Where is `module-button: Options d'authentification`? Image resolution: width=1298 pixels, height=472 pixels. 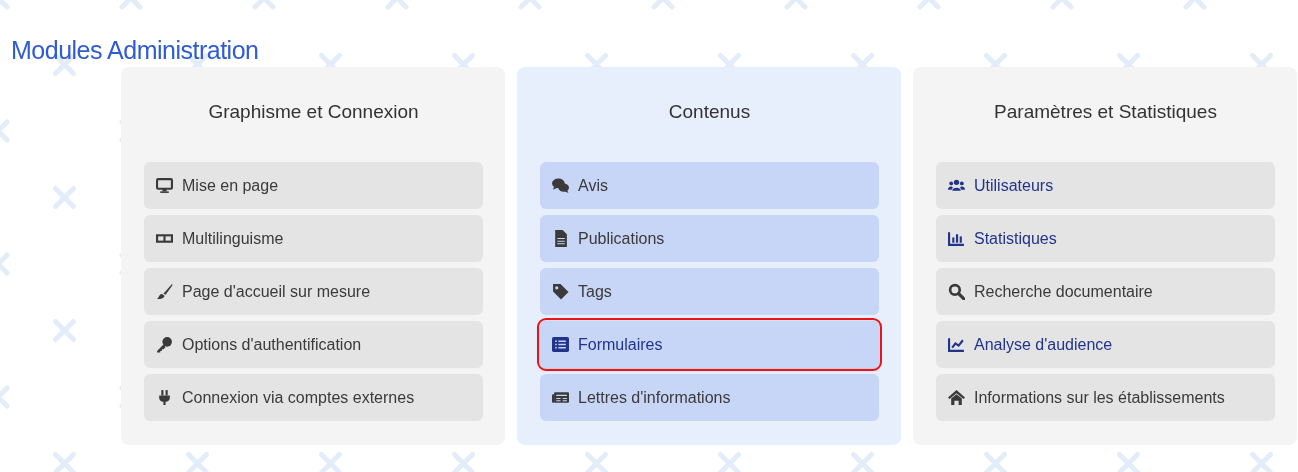
module-button: Options d'authentification is located at coordinates (313, 344).